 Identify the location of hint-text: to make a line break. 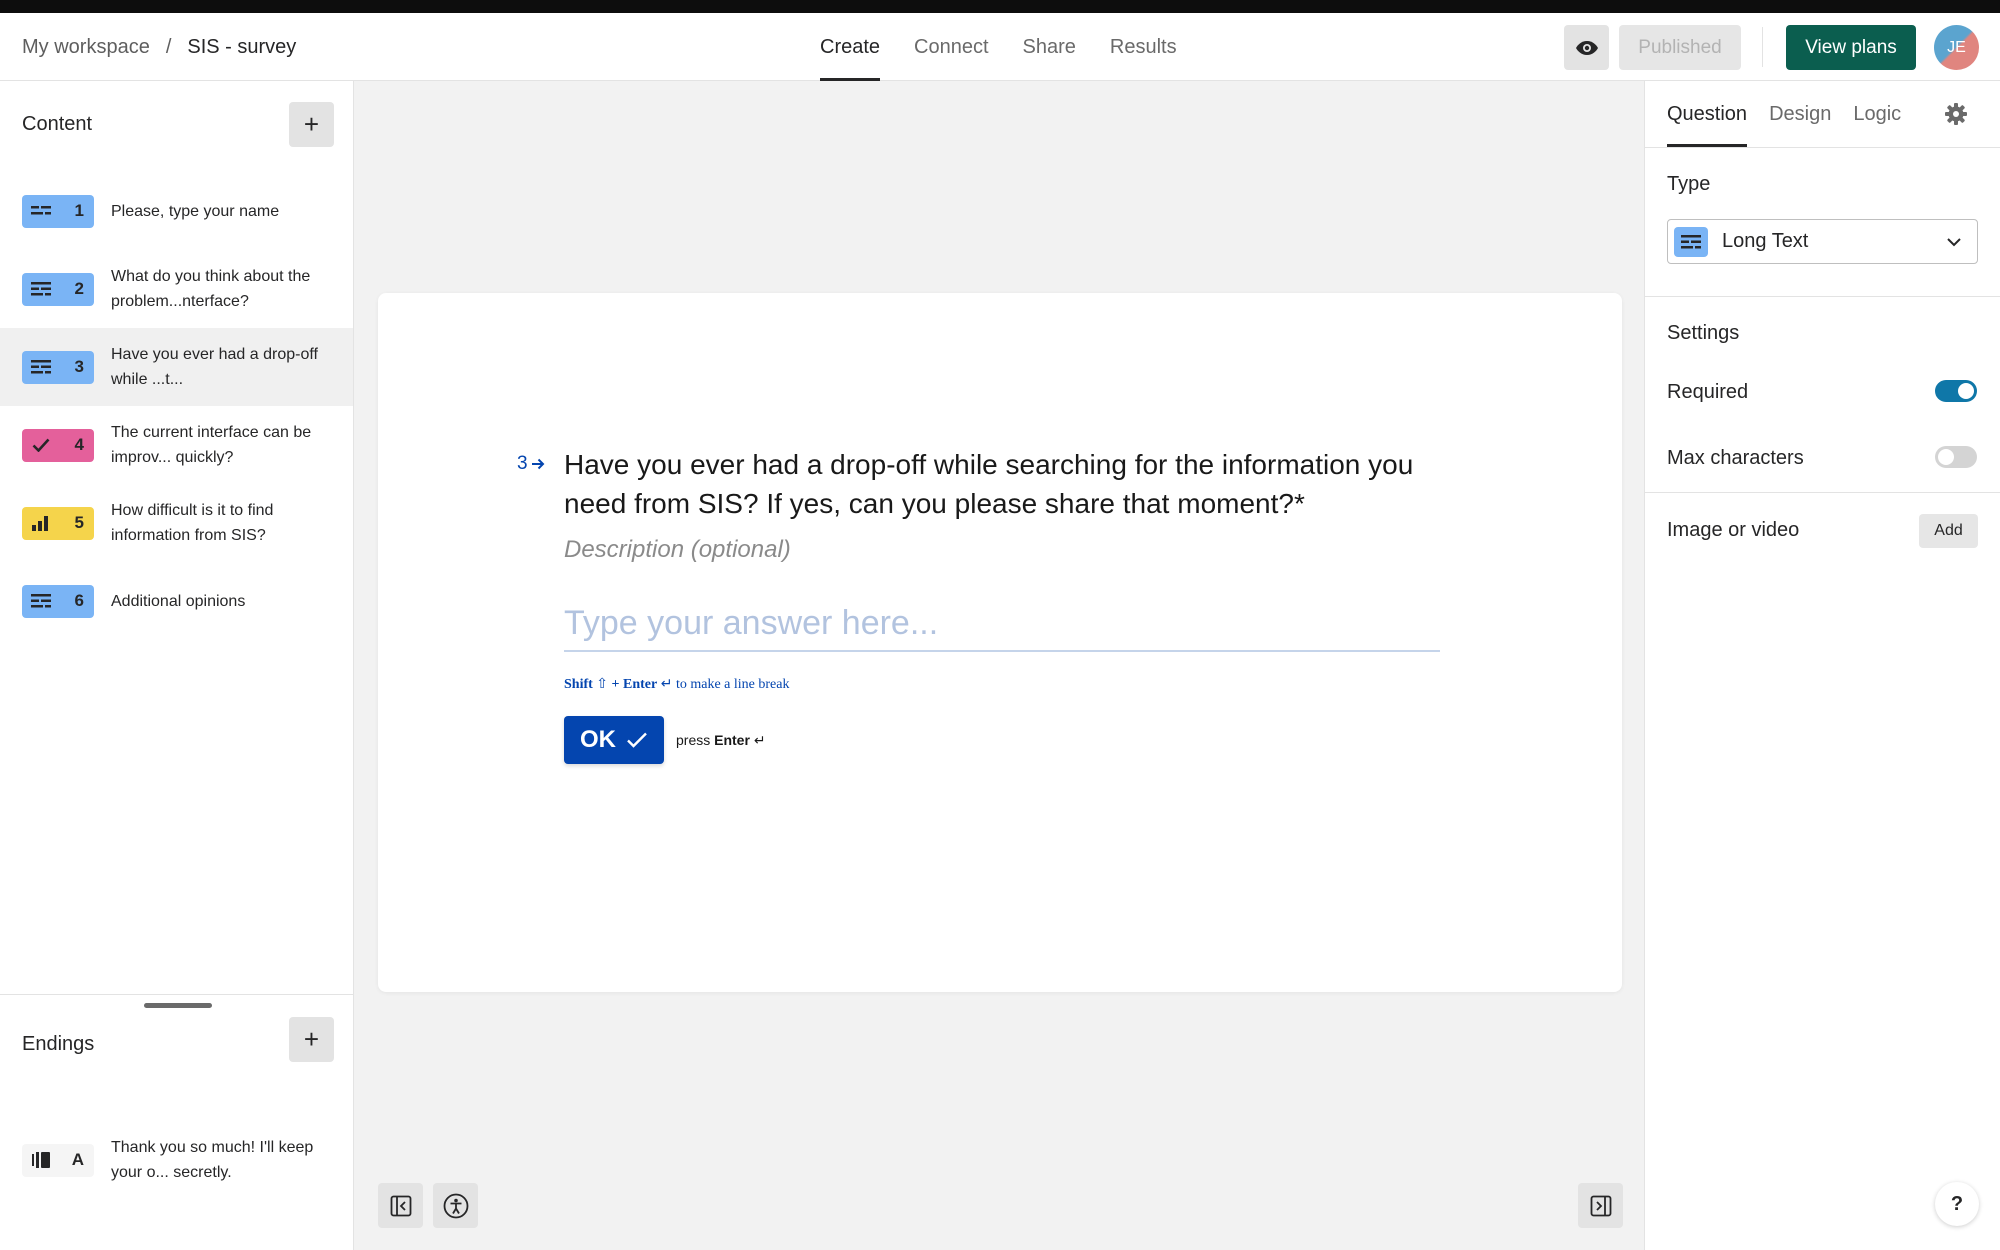
(732, 684).